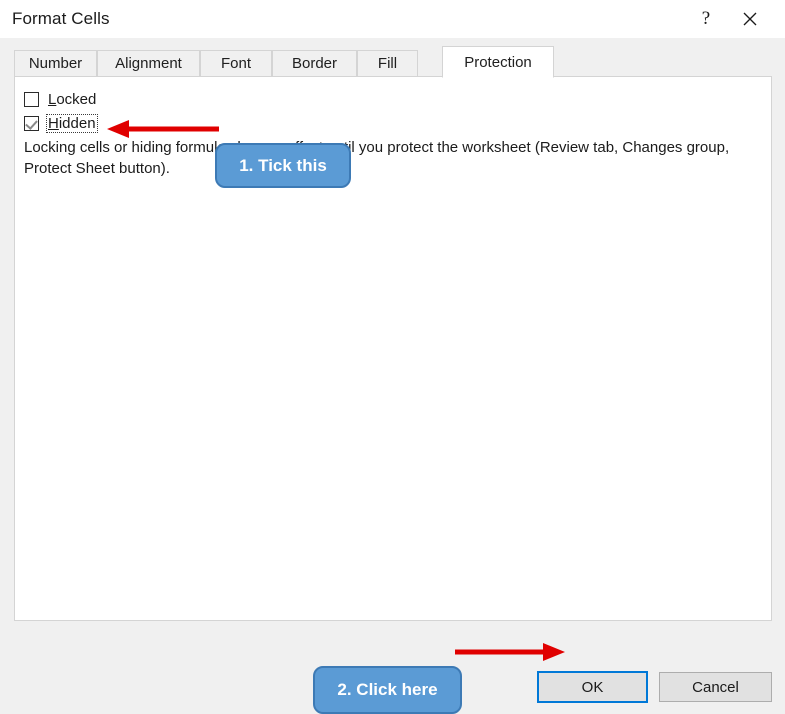  Describe the element at coordinates (387, 690) in the screenshot. I see `callout-click-here: 2. Click here` at that location.